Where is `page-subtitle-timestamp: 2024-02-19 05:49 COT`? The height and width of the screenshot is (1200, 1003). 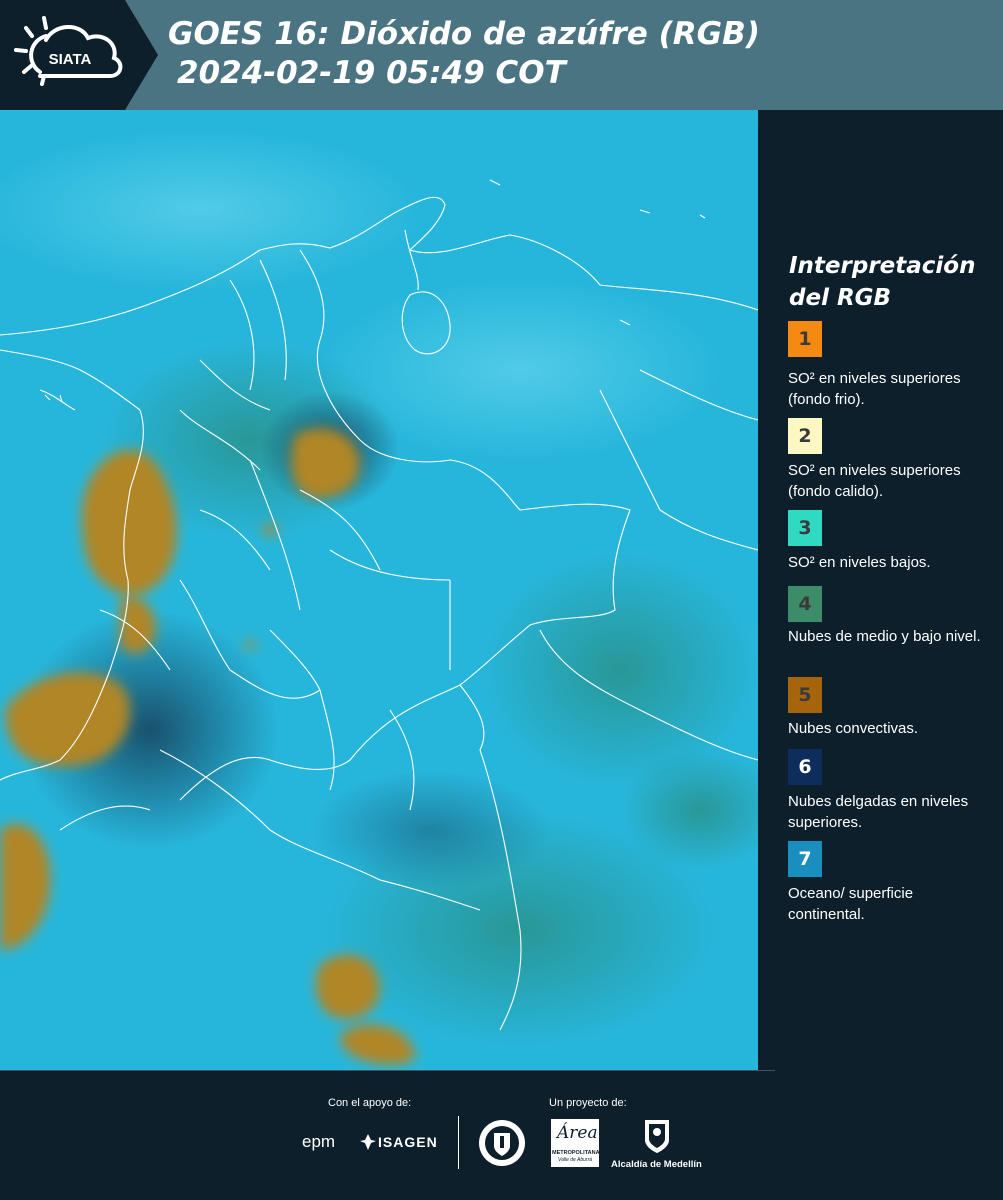
page-subtitle-timestamp: 2024-02-19 05:49 COT is located at coordinates (371, 73).